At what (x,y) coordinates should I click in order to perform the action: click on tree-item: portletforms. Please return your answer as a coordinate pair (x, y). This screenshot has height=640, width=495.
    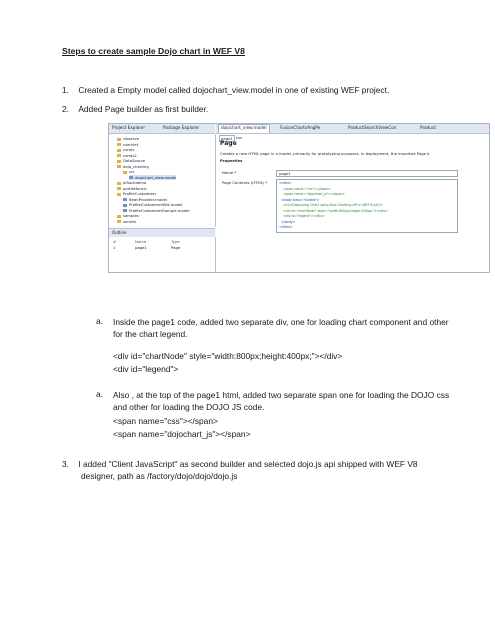
    Looking at the image, I should click on (132, 188).